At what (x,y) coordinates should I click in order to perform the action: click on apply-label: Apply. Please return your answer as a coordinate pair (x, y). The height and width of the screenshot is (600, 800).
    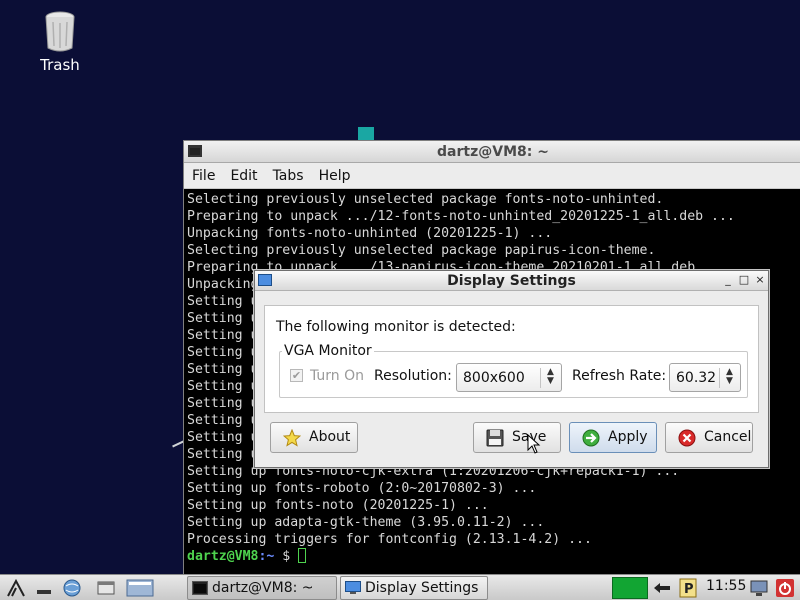
    Looking at the image, I should click on (628, 437).